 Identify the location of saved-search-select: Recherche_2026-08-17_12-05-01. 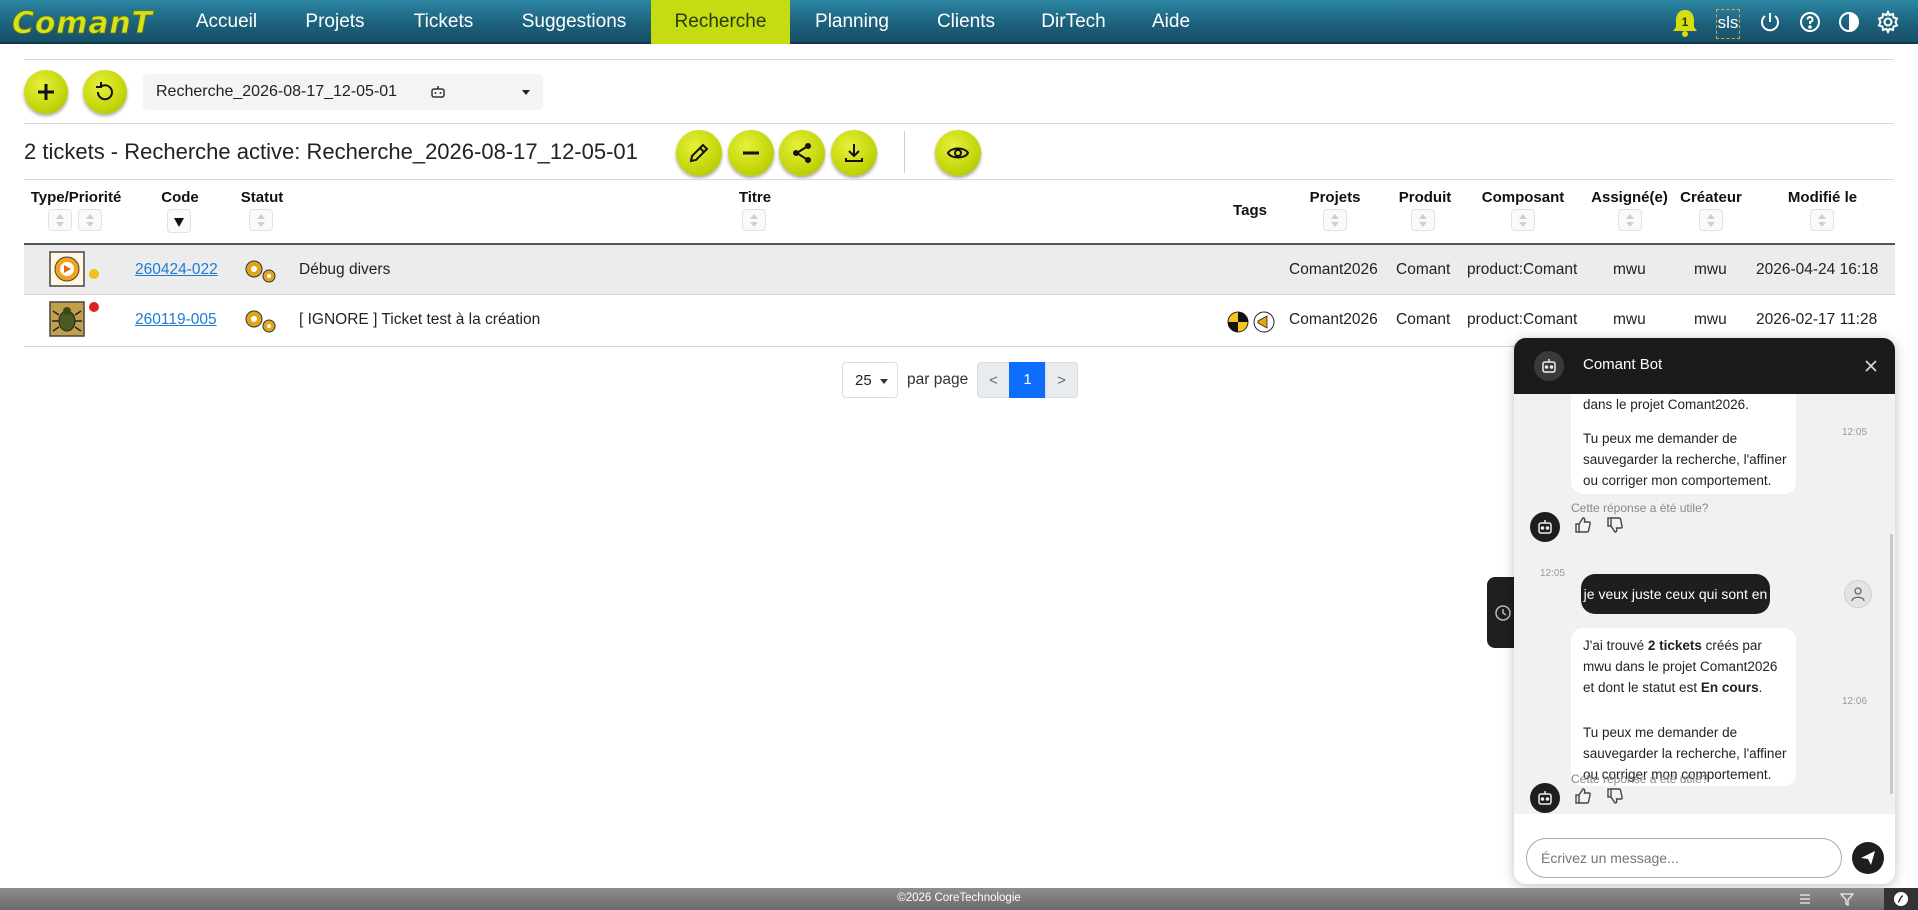
(343, 92).